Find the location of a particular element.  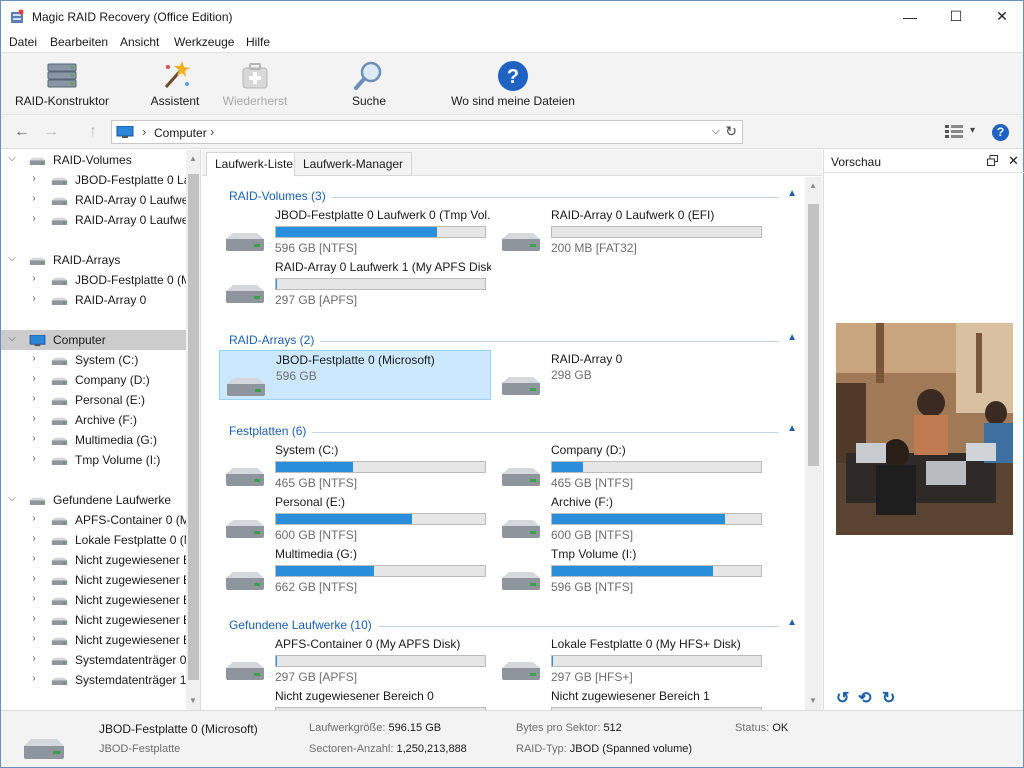

tree-item-tmp-volume-i: › Tmp Volume (I:) is located at coordinates (93, 460).